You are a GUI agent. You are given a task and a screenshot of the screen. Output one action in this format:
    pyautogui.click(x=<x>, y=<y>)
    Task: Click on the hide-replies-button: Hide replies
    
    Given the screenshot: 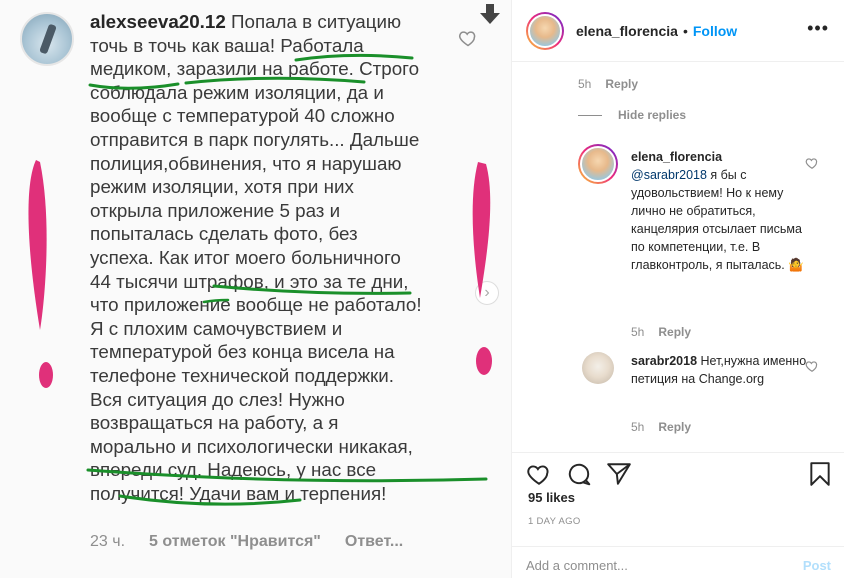 What is the action you would take?
    pyautogui.click(x=632, y=115)
    